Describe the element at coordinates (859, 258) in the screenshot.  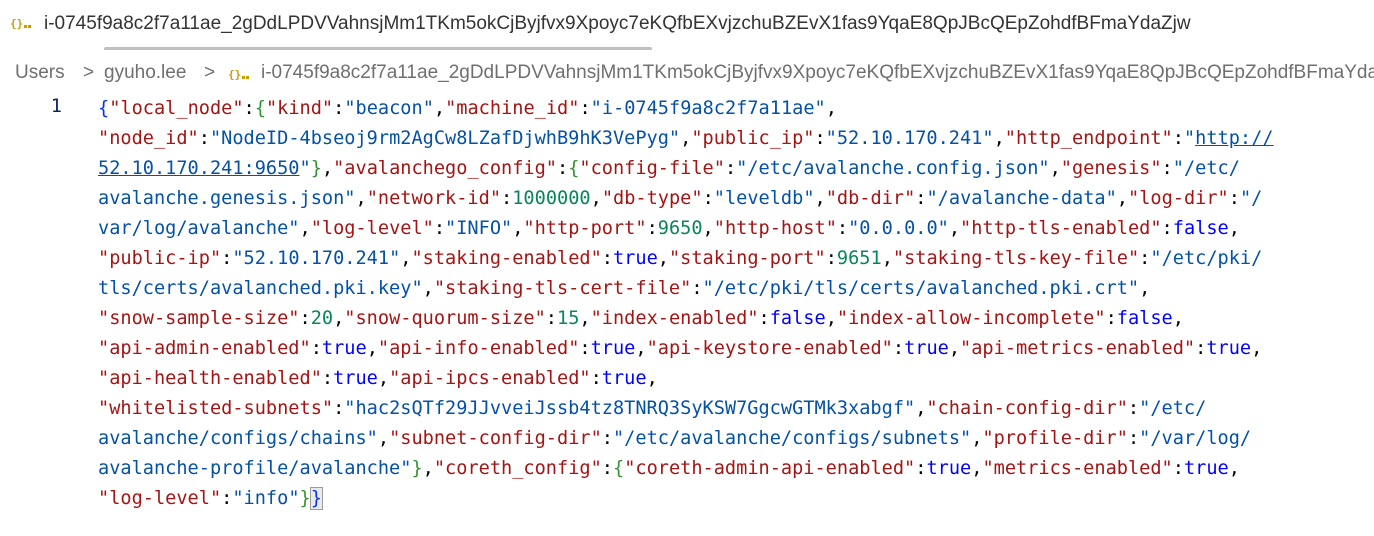
I see `json-number: 9651` at that location.